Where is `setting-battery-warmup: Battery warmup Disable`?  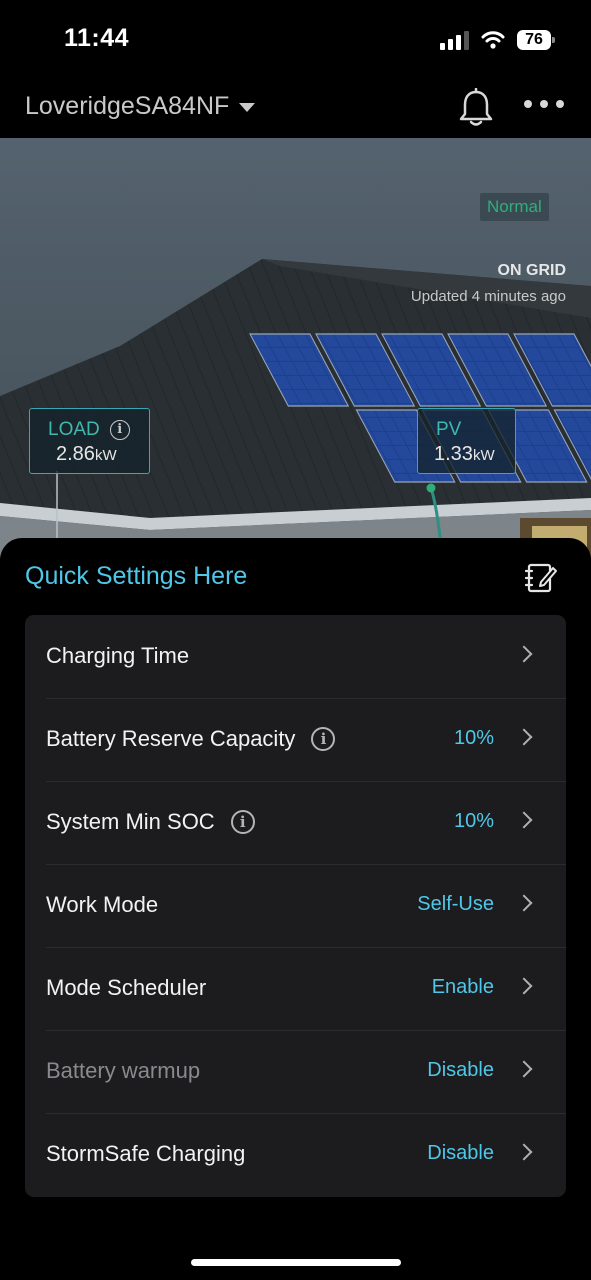 setting-battery-warmup: Battery warmup Disable is located at coordinates (306, 1072).